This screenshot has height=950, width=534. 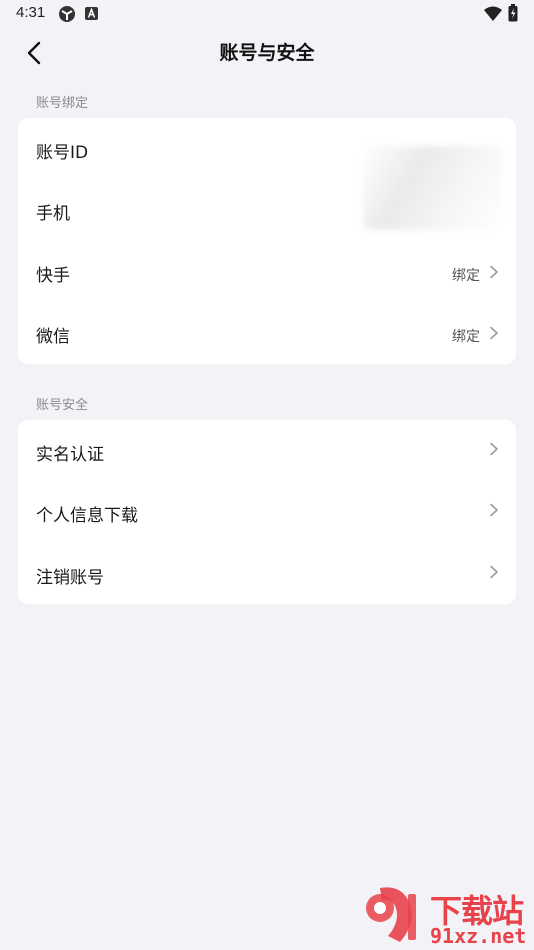 I want to click on wifi-icon, so click(x=493, y=13).